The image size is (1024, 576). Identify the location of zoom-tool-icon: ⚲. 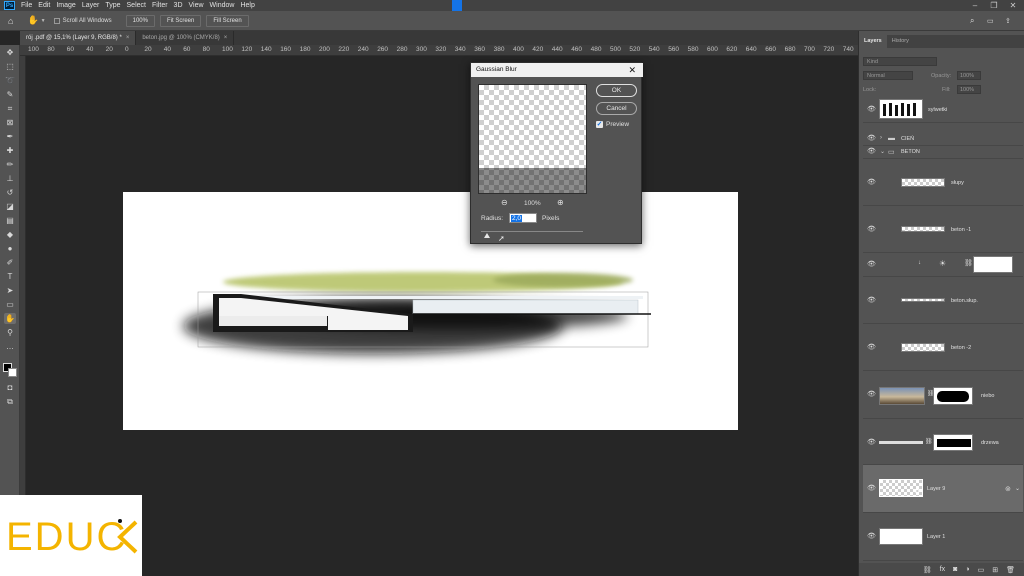
(10, 332).